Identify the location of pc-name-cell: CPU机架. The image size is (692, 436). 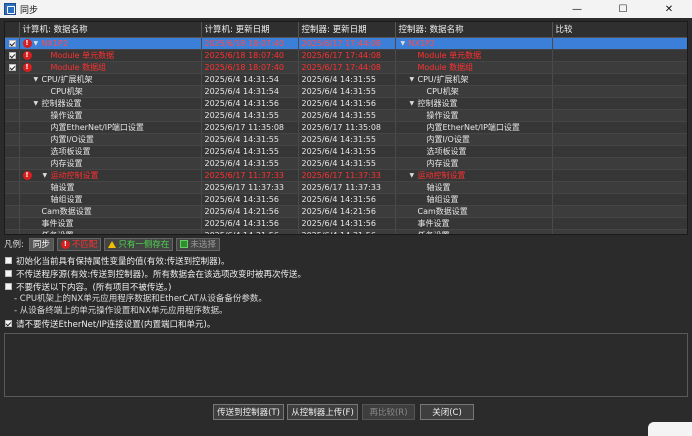
(110, 91).